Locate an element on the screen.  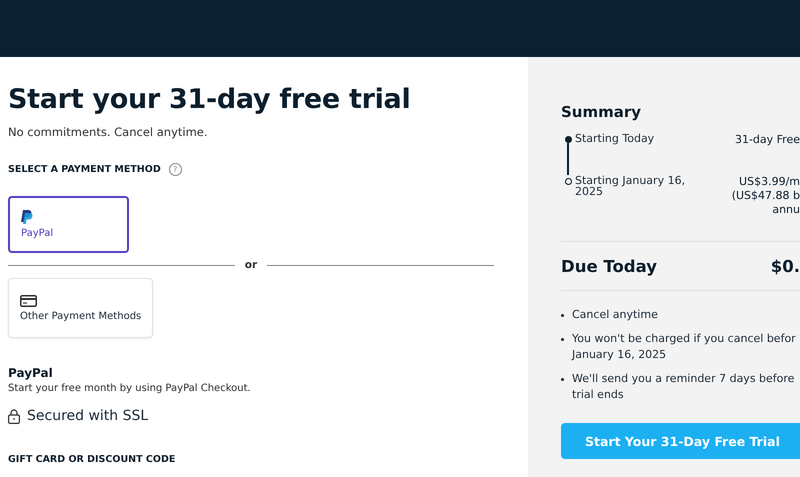
section-label: SELECT A PAYMENT METHOD is located at coordinates (84, 169).